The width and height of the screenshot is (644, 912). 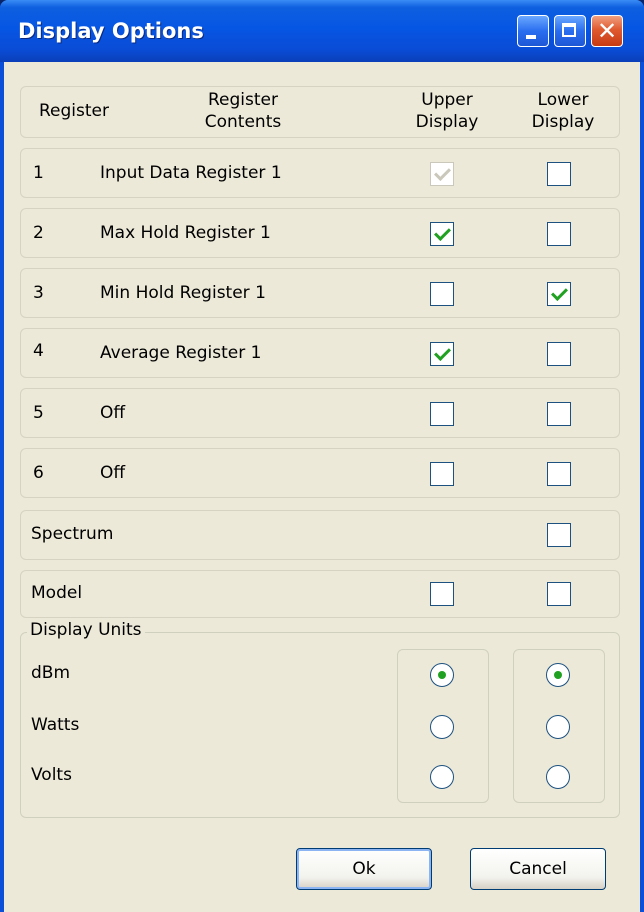 I want to click on register-row: 4 Average Register 1, so click(x=320, y=353).